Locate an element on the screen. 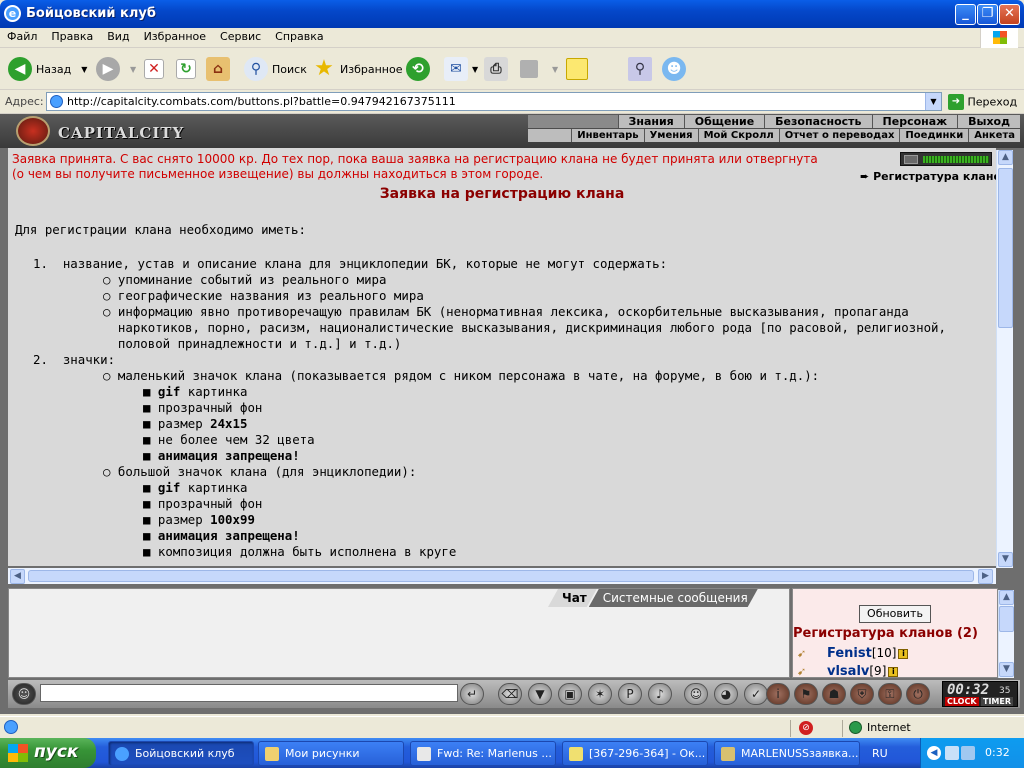  search-label: Поиск is located at coordinates (289, 69).